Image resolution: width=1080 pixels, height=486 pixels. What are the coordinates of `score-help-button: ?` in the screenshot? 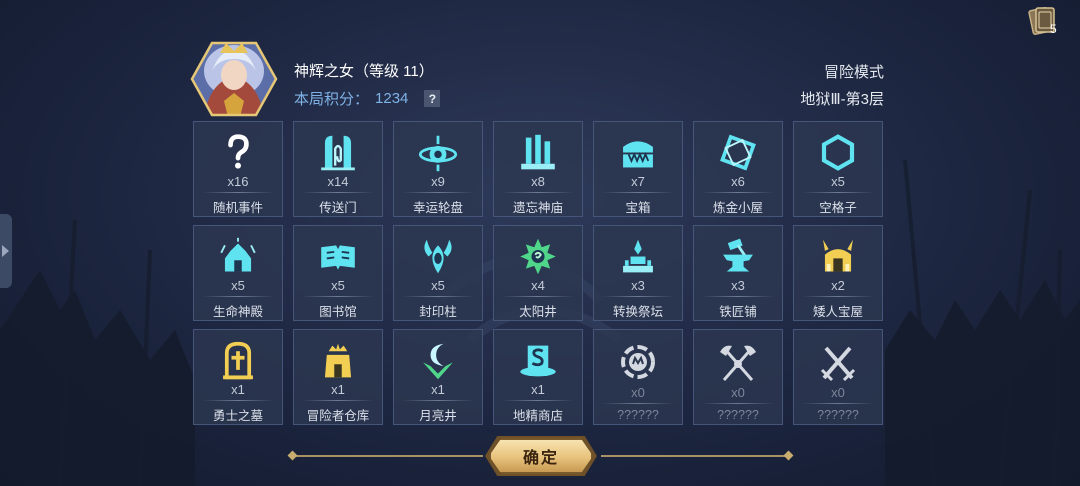 It's located at (432, 98).